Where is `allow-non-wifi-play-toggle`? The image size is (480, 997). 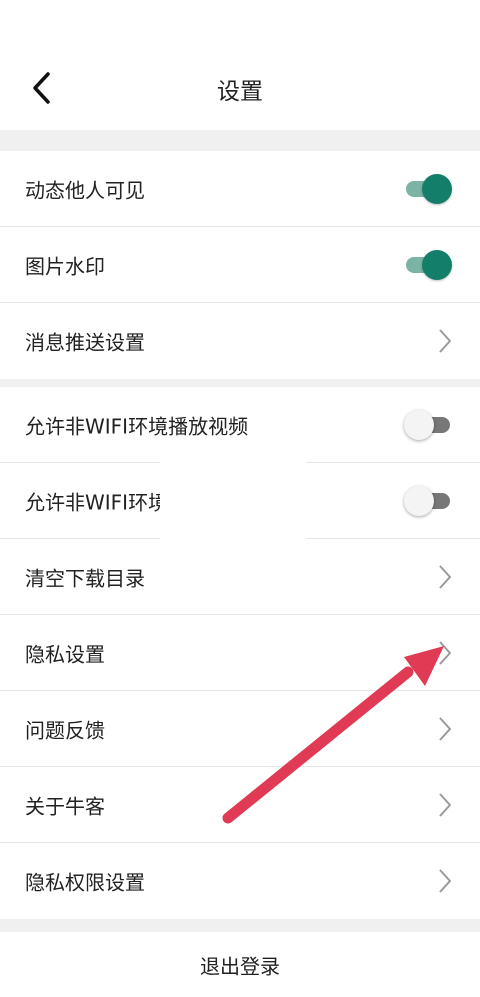
allow-non-wifi-play-toggle is located at coordinates (428, 424).